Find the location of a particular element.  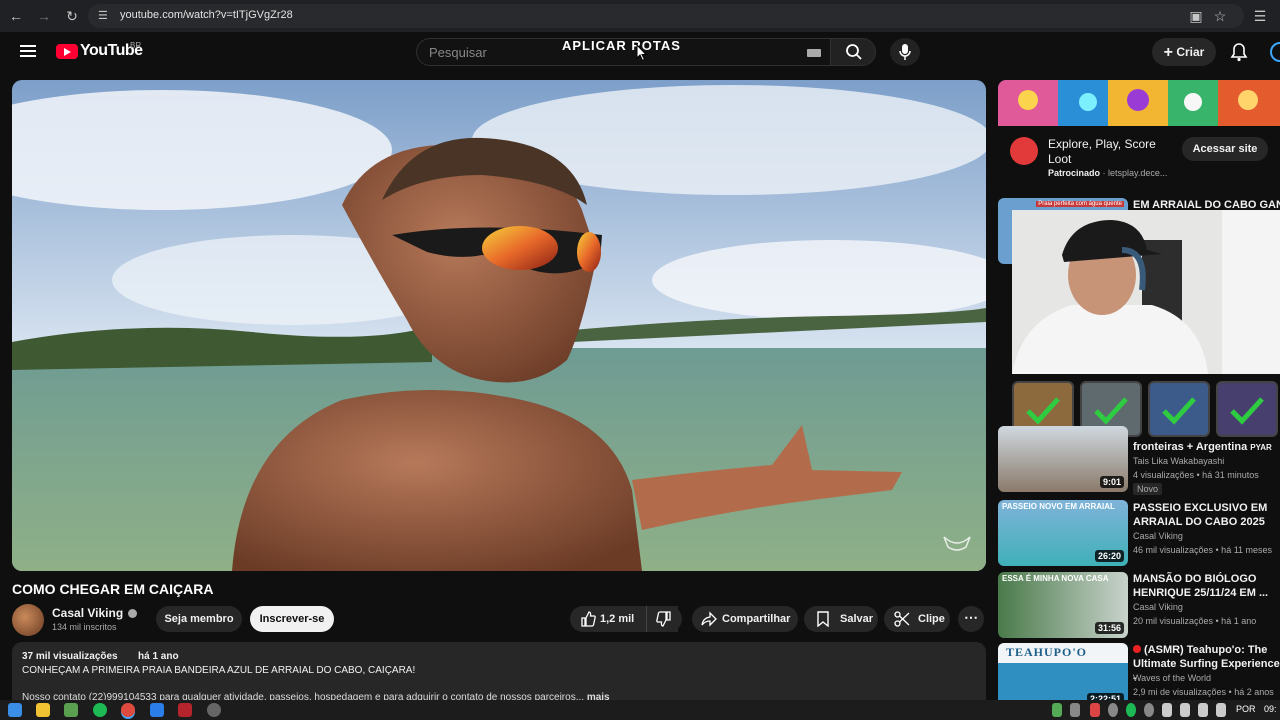

language-indicator: POR is located at coordinates (1246, 709).